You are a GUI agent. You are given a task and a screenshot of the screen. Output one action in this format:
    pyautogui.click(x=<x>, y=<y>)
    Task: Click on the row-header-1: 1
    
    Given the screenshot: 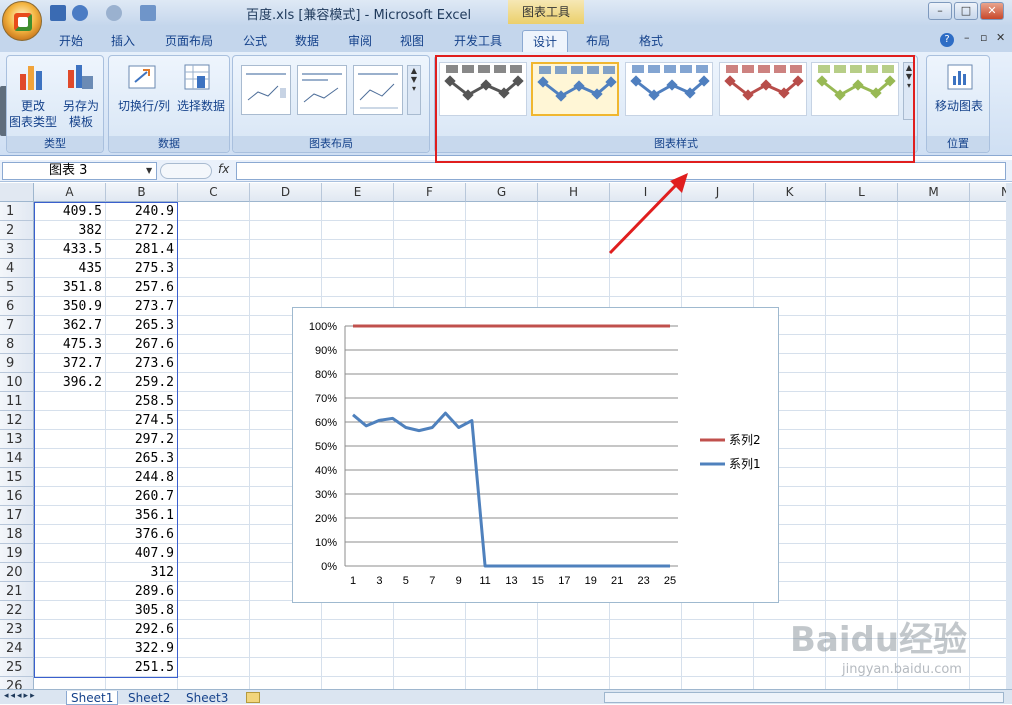 What is the action you would take?
    pyautogui.click(x=17, y=211)
    